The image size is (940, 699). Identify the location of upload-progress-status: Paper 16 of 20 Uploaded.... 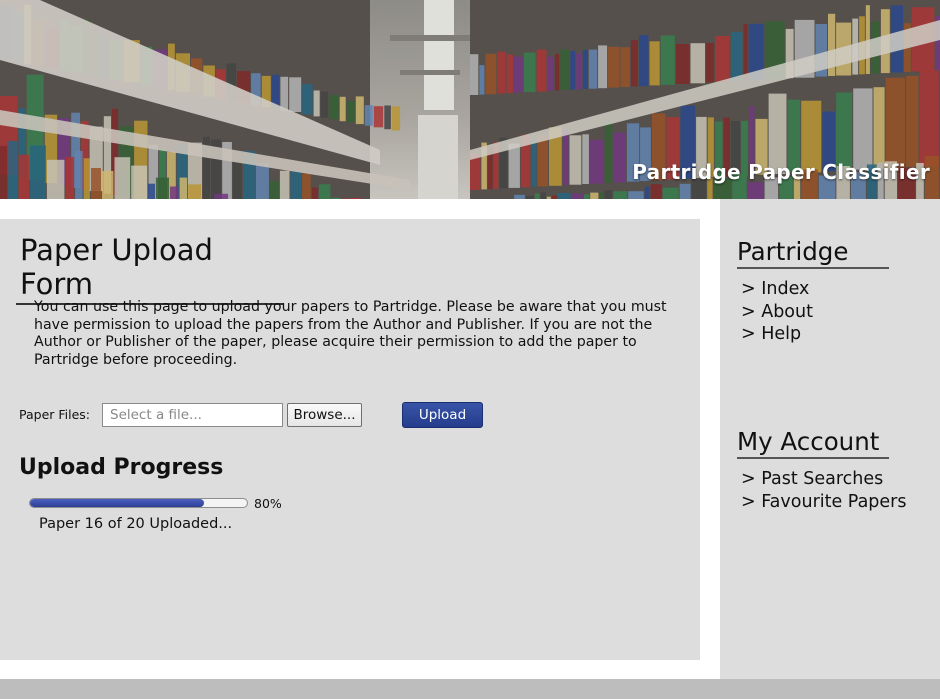
(136, 524).